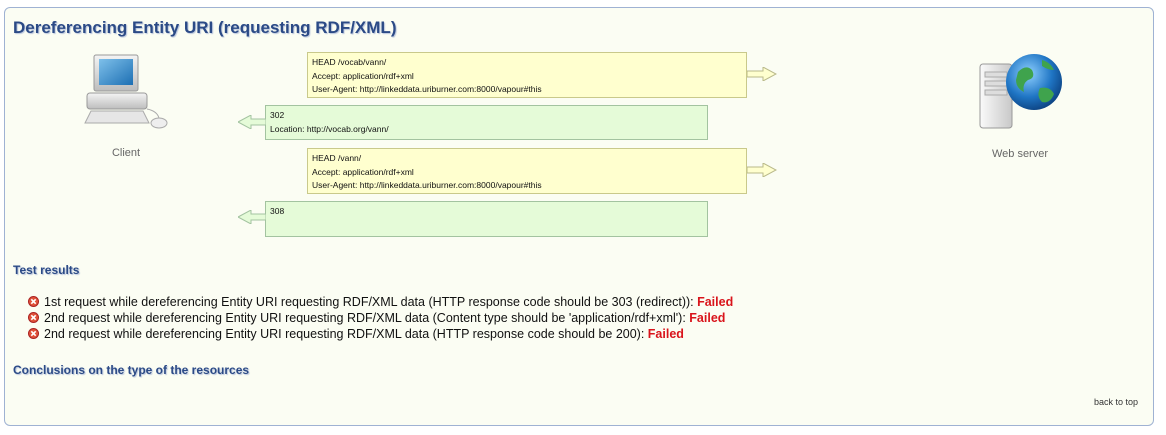  I want to click on client-actor: Client, so click(126, 108).